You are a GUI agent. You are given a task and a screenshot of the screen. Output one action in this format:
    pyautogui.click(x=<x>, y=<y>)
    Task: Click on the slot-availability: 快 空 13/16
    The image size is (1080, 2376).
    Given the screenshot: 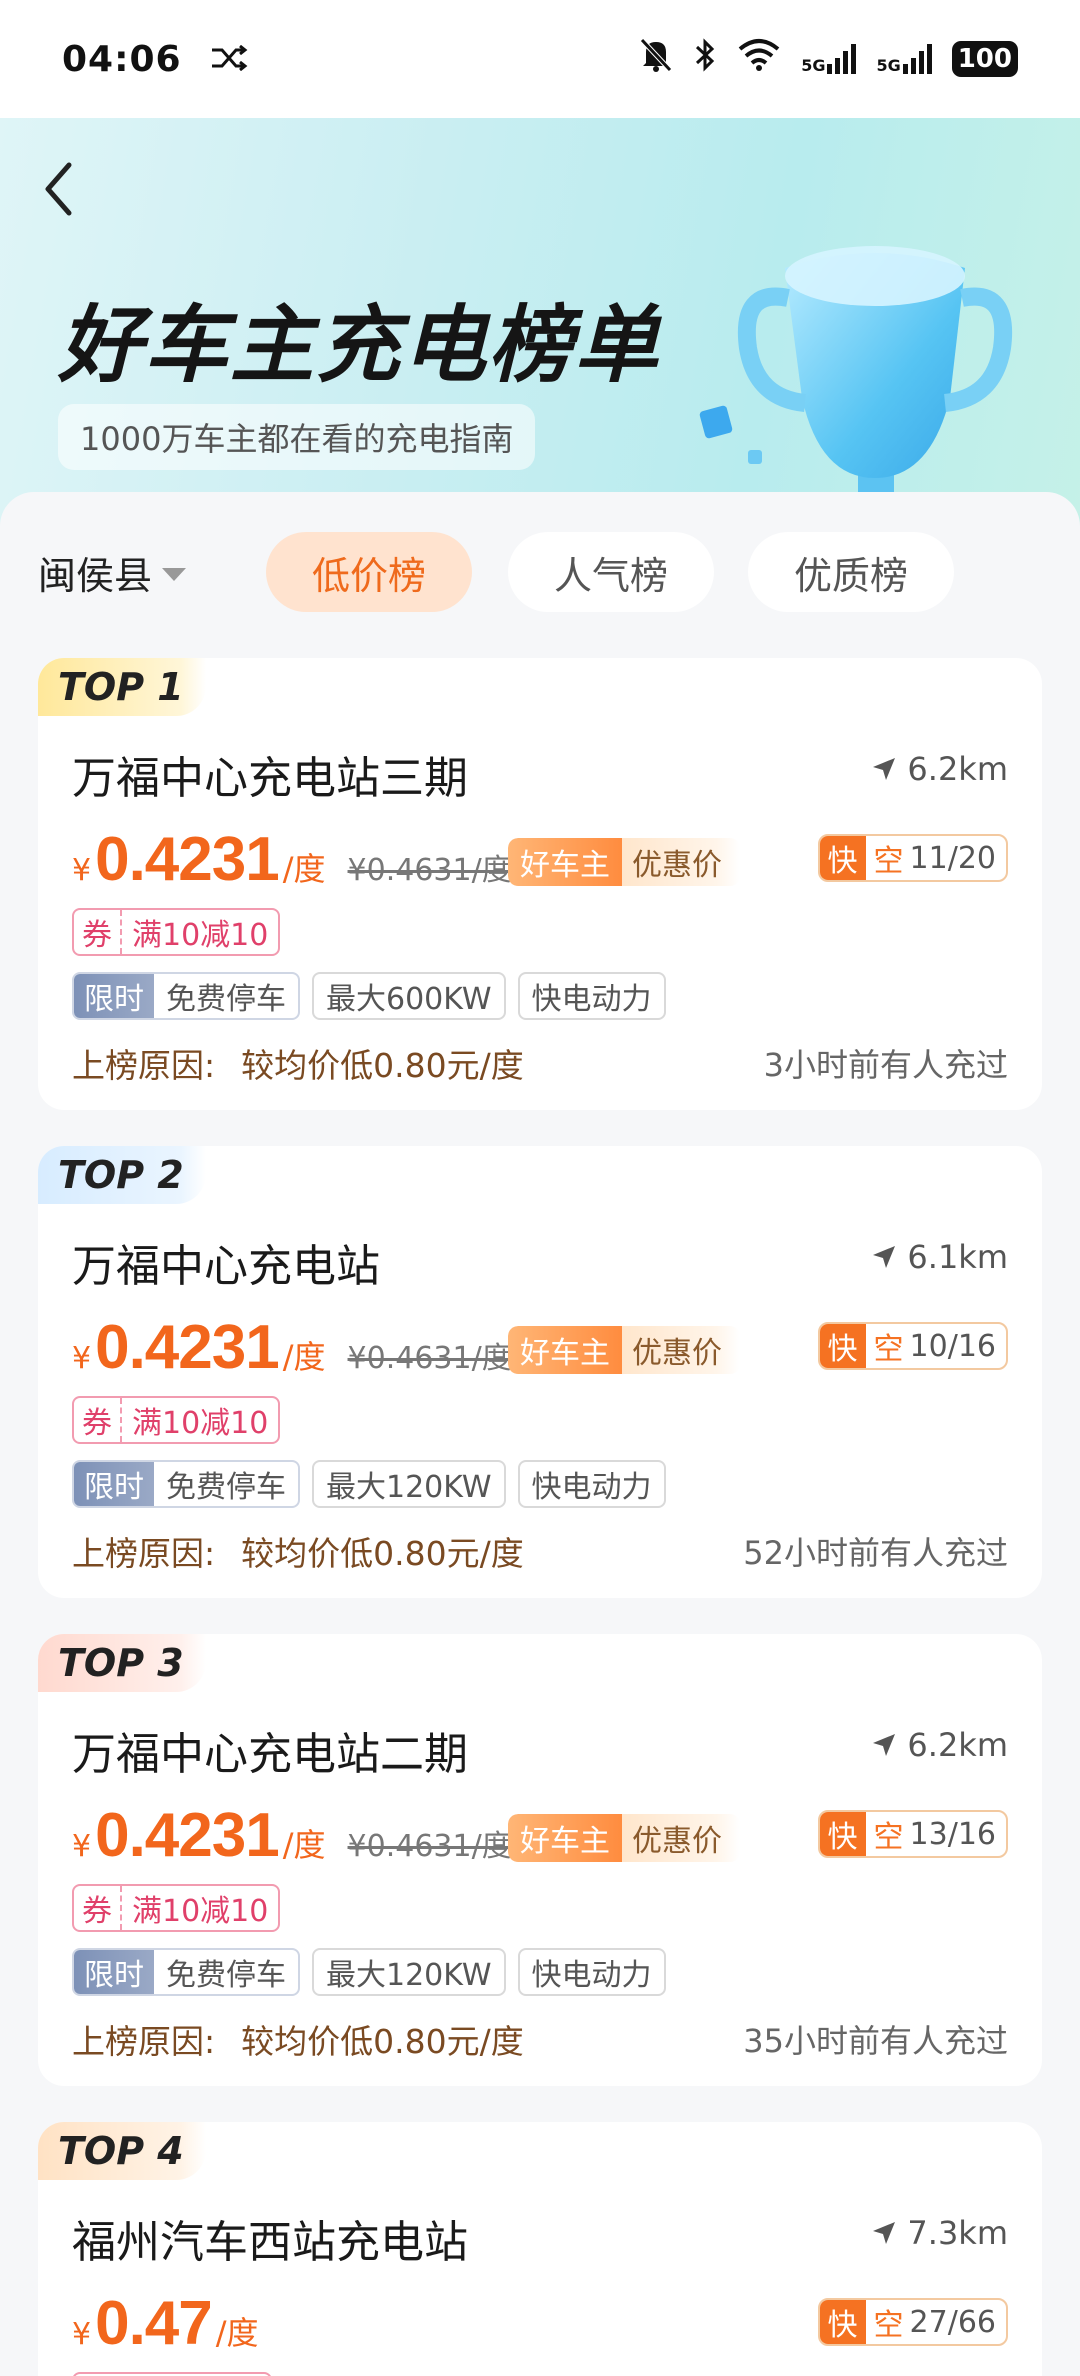 What is the action you would take?
    pyautogui.click(x=912, y=1834)
    